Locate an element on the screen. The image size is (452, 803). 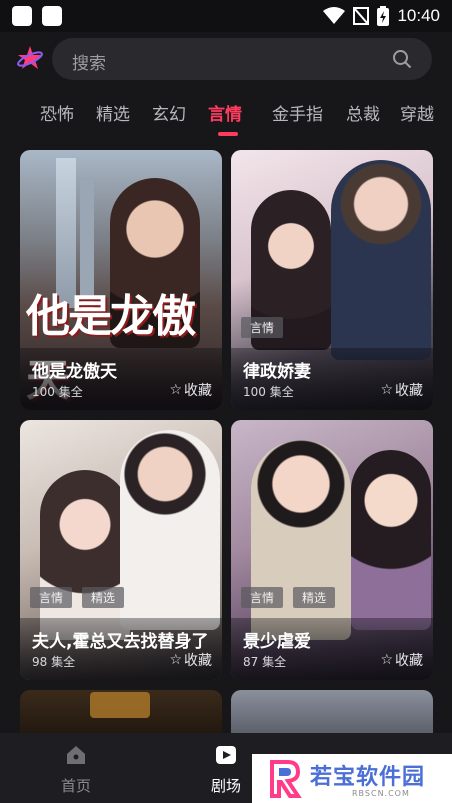
episode-count: 87 集全 is located at coordinates (265, 662).